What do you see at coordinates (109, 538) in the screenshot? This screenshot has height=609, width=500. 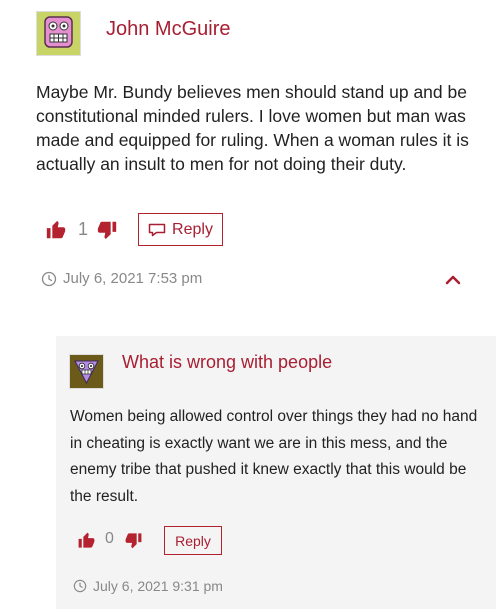 I see `like-count: 0` at bounding box center [109, 538].